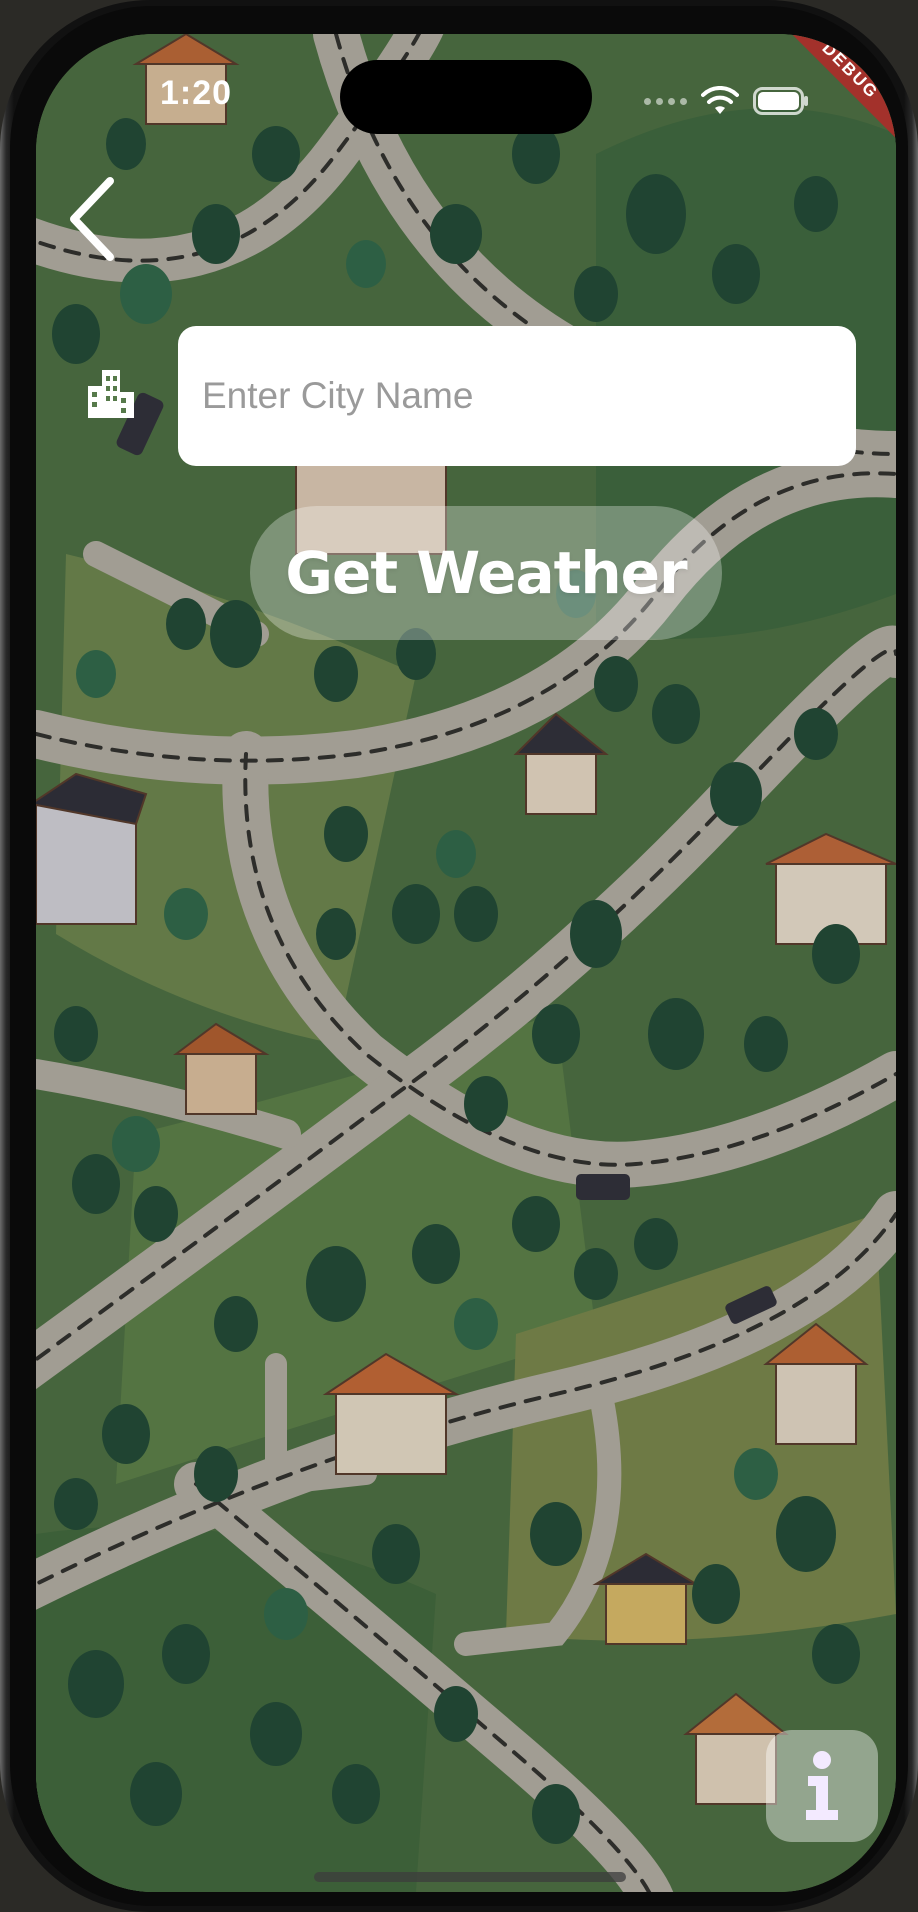 Image resolution: width=918 pixels, height=1912 pixels. What do you see at coordinates (780, 101) in the screenshot?
I see `battery-icon` at bounding box center [780, 101].